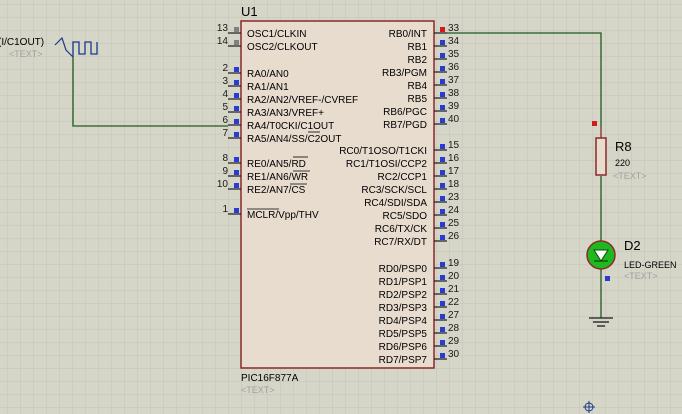 This screenshot has width=682, height=414. I want to click on pin-number: 29, so click(454, 341).